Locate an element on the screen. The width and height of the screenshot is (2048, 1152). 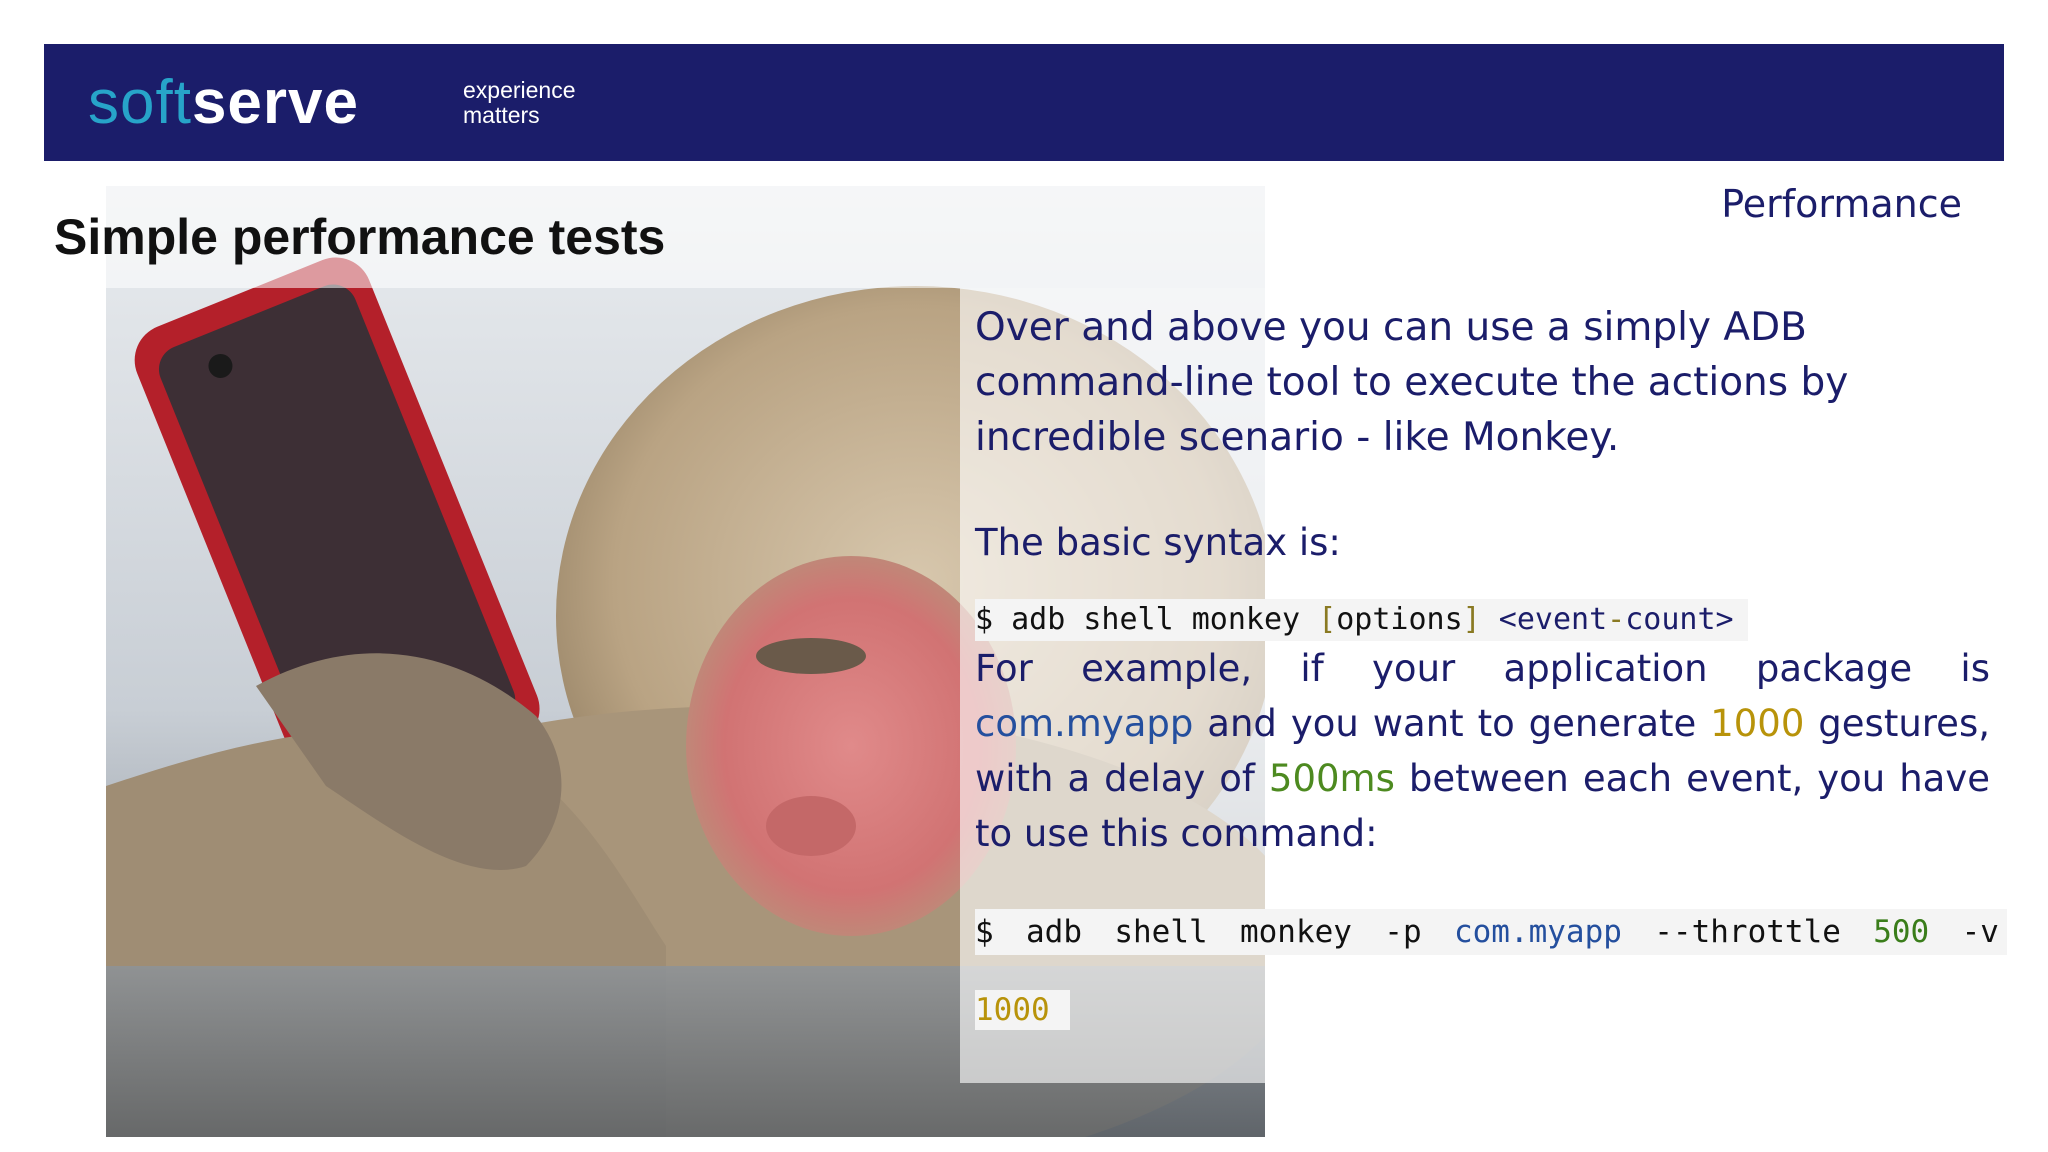
slide-title: Simple performance tests is located at coordinates (360, 237).